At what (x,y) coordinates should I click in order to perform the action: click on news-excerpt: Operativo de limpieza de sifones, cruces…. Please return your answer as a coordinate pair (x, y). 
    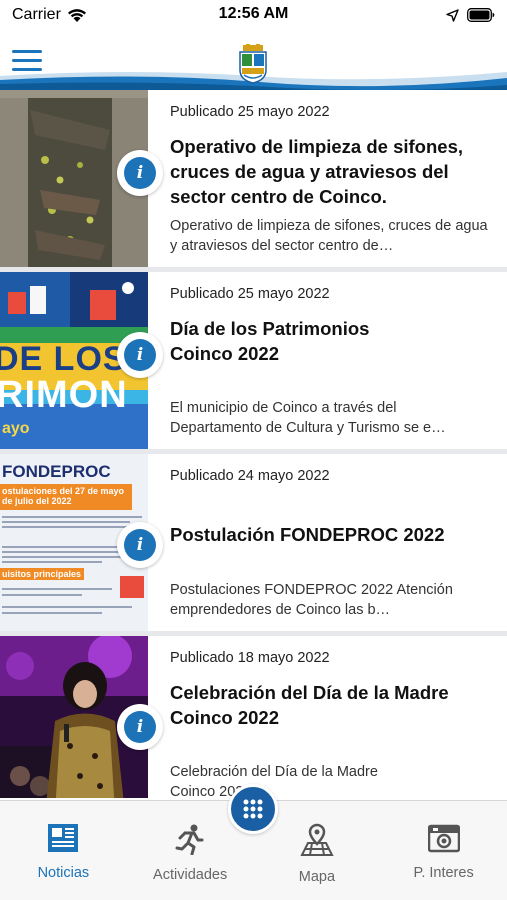
    Looking at the image, I should click on (329, 236).